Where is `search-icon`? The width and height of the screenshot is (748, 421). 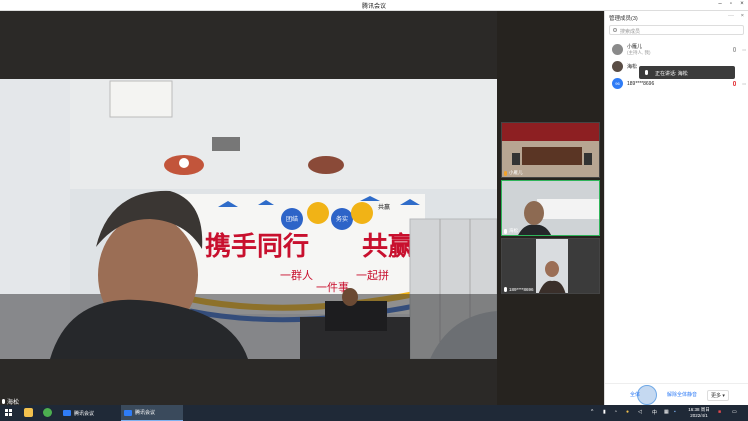 search-icon is located at coordinates (615, 30).